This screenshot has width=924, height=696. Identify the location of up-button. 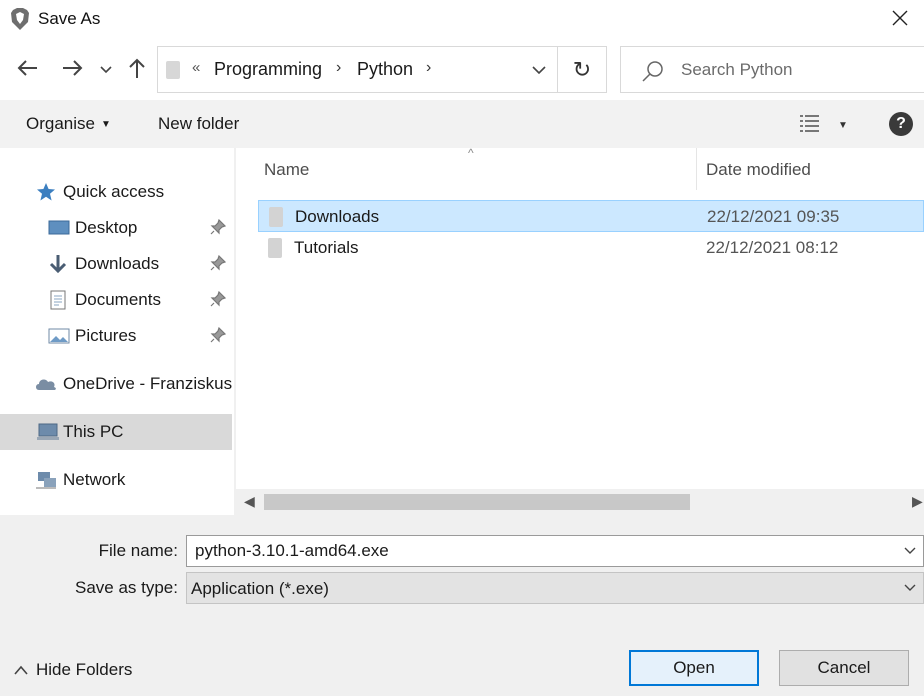
(137, 70).